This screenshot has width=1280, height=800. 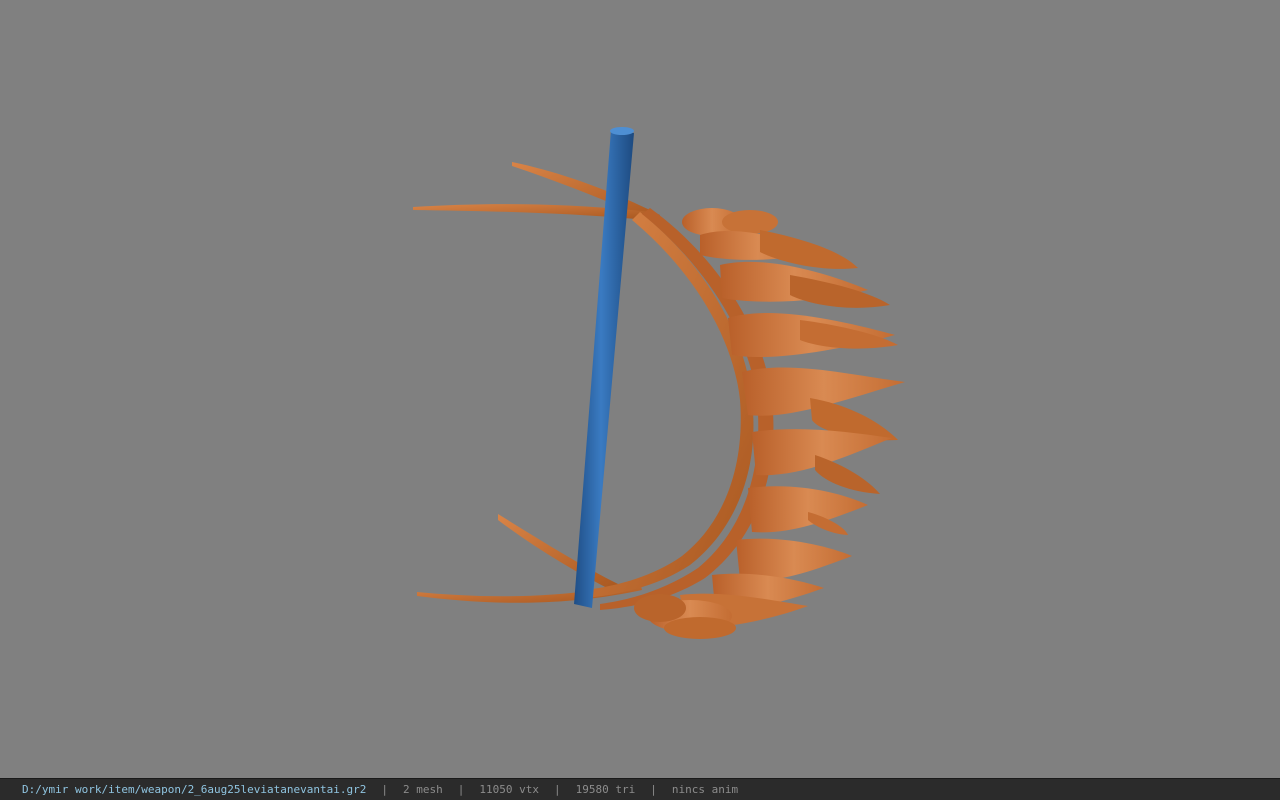 What do you see at coordinates (423, 789) in the screenshot?
I see `mesh-count: 2 mesh` at bounding box center [423, 789].